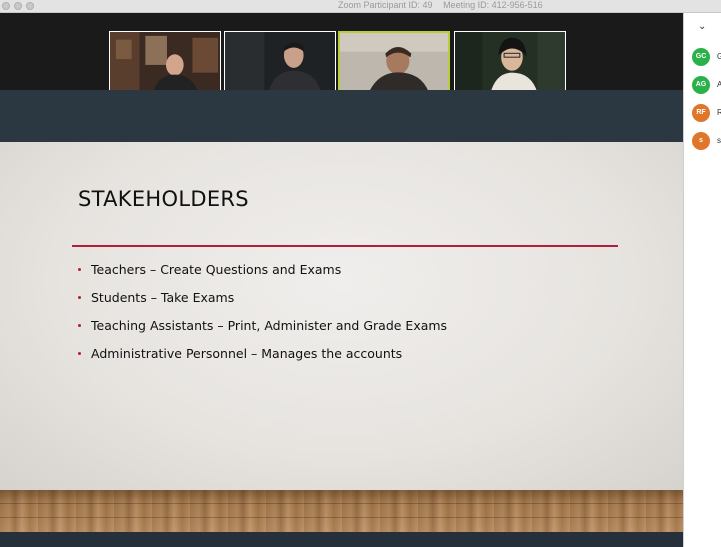 The height and width of the screenshot is (547, 721). Describe the element at coordinates (719, 140) in the screenshot. I see `participant-name: s` at that location.